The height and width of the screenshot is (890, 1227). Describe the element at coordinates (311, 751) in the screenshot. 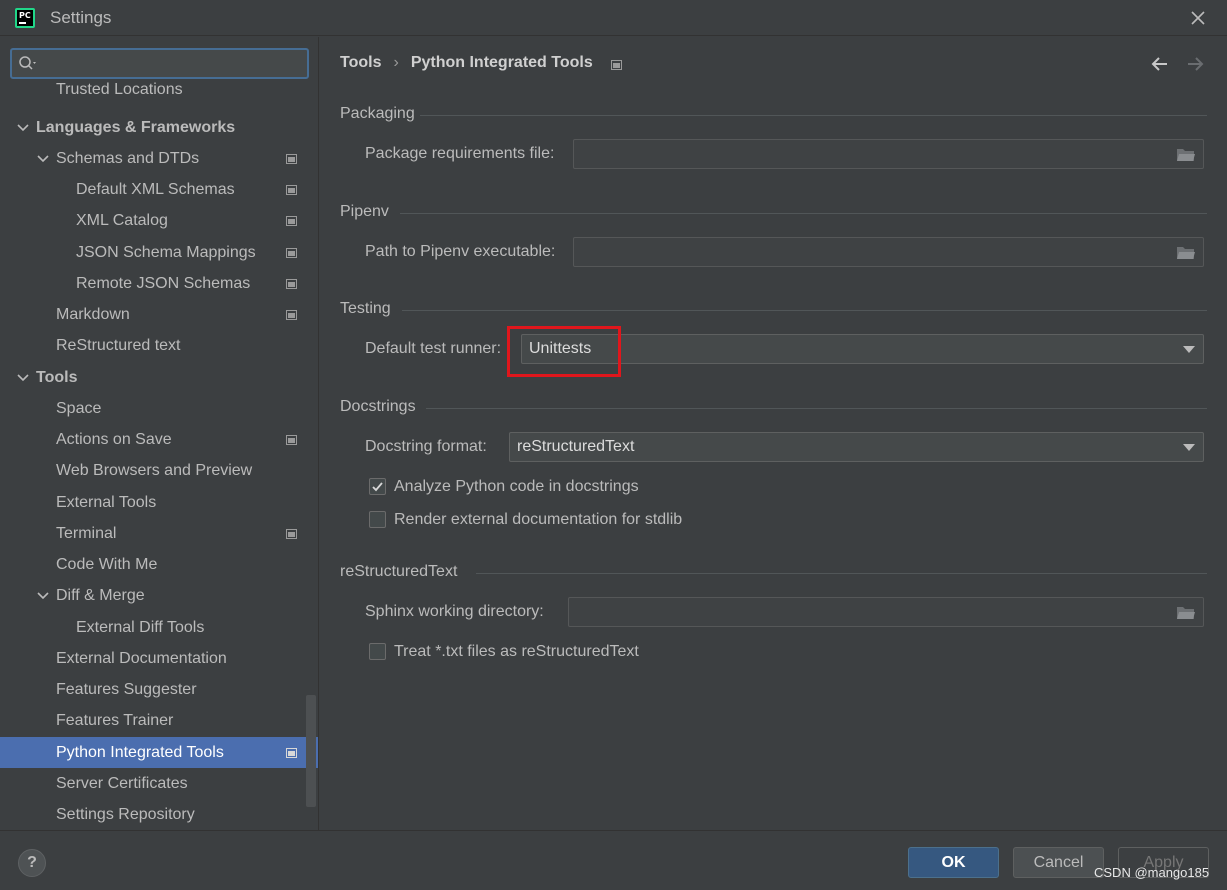

I see `sidebar-scrollbar` at that location.